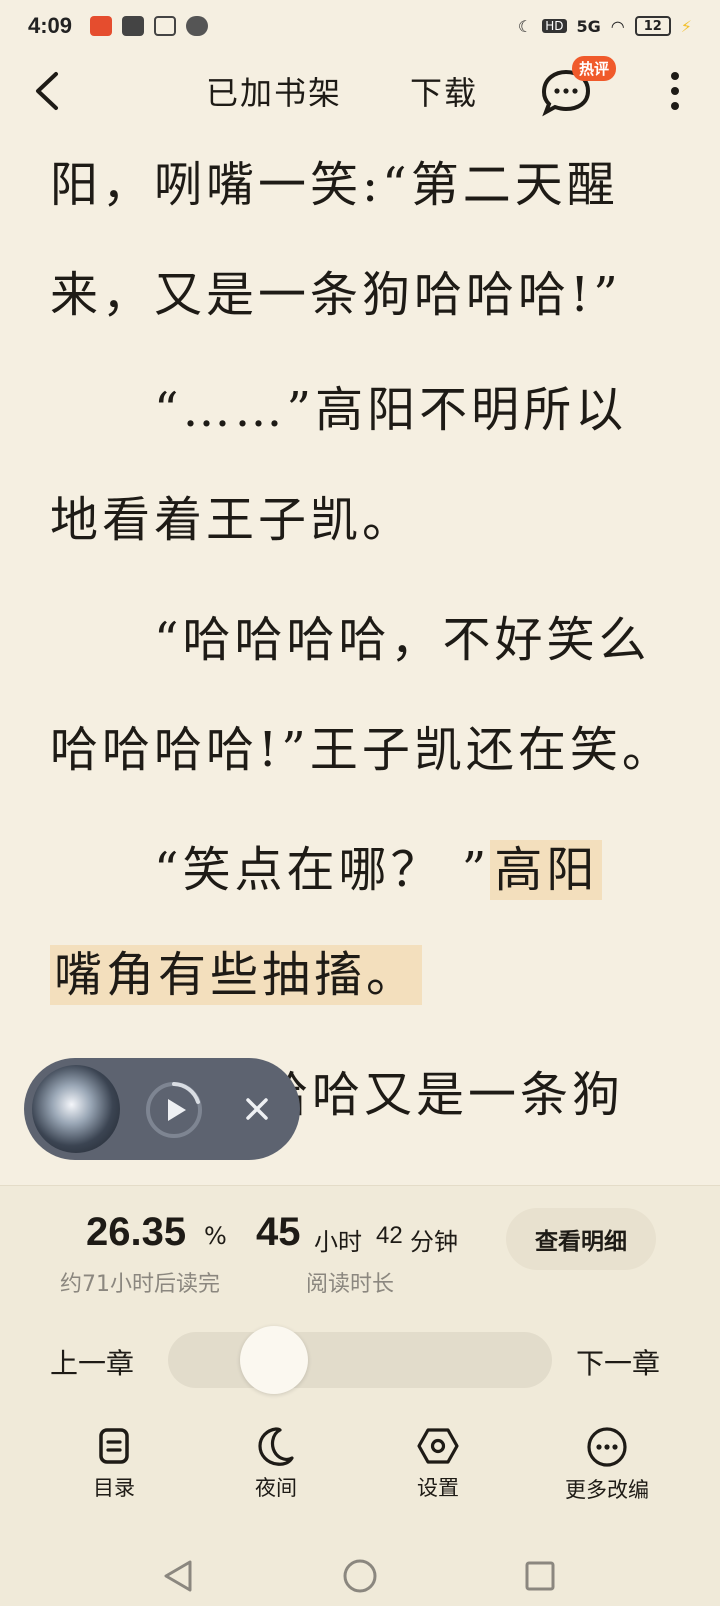 The height and width of the screenshot is (1606, 720). Describe the element at coordinates (140, 1284) in the screenshot. I see `finish-estimate: 约71小时后读完` at that location.